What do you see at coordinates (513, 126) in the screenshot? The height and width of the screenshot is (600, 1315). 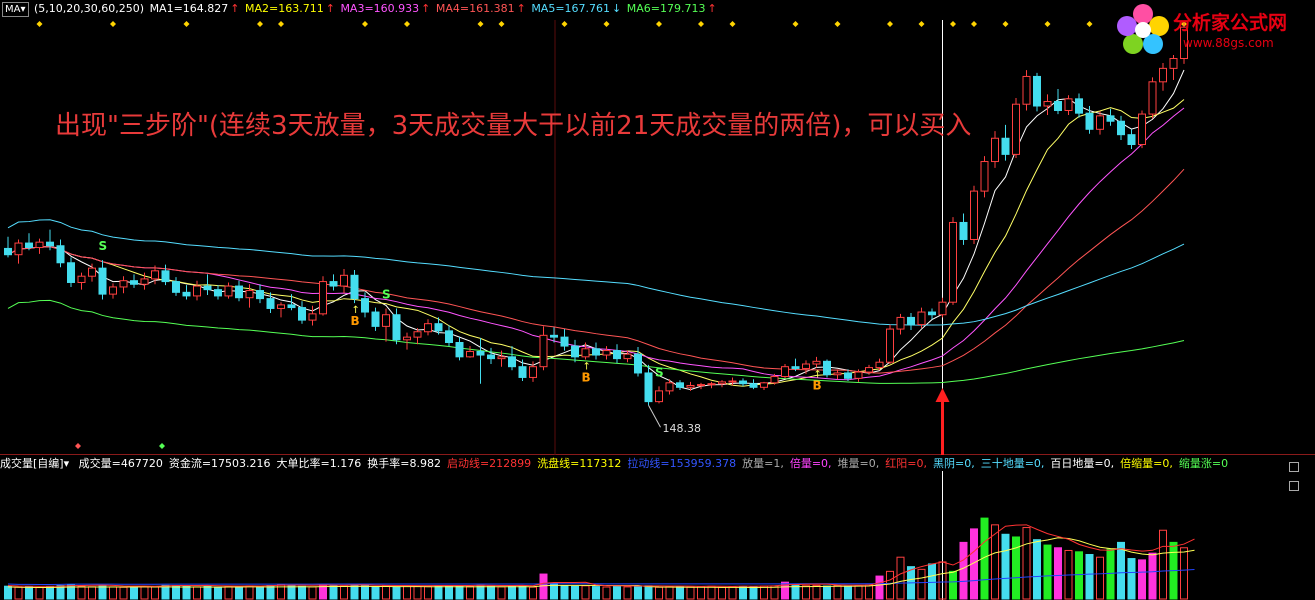 I see `annotation-text: 出现"三步阶"(连续3天放量，3天成交量大于以前21天成交量的两倍)，可以买入` at bounding box center [513, 126].